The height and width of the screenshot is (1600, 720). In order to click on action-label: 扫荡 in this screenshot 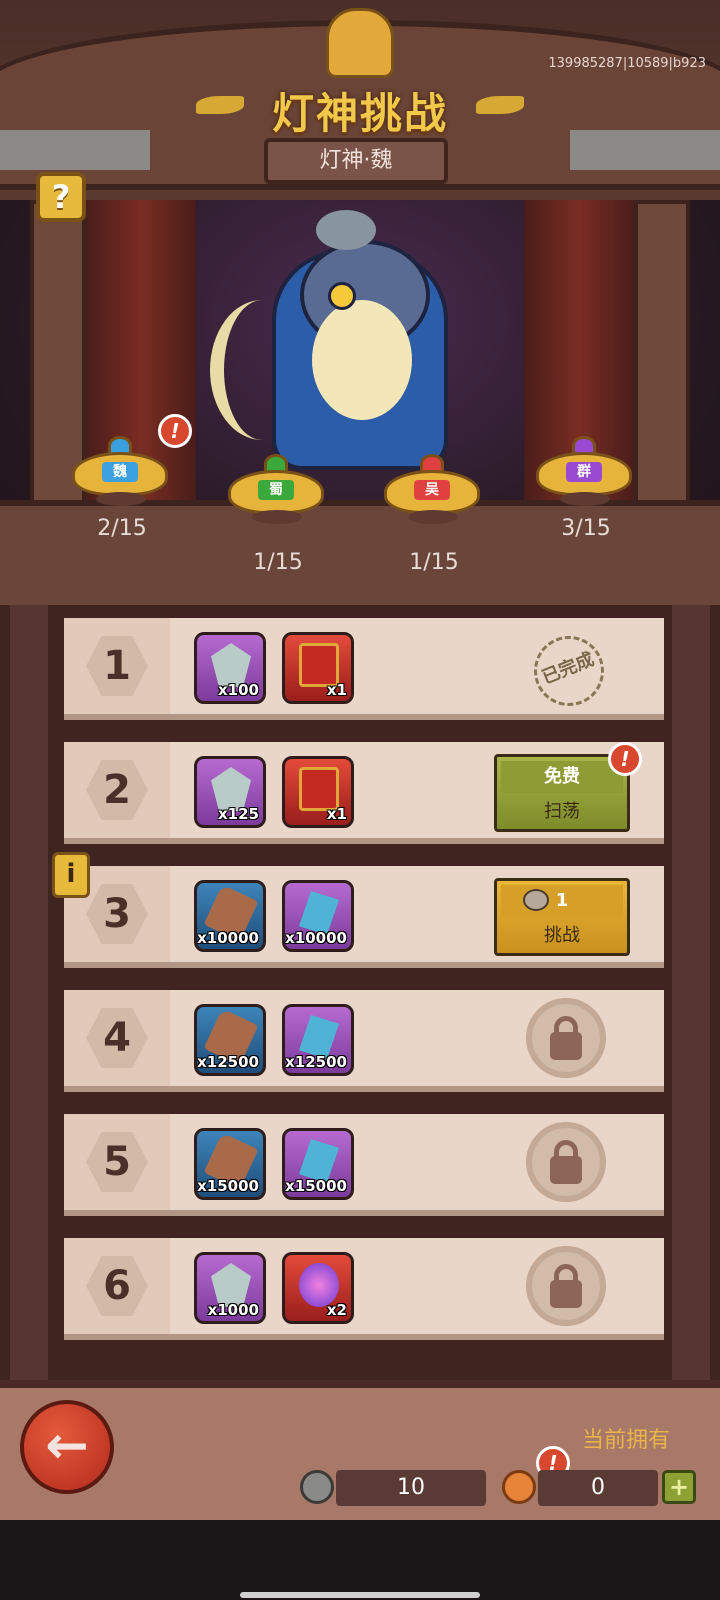, I will do `click(562, 811)`.